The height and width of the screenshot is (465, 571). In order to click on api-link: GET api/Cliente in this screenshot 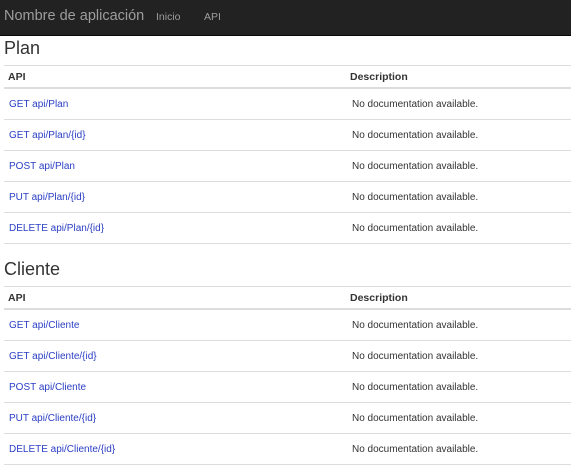, I will do `click(44, 325)`.